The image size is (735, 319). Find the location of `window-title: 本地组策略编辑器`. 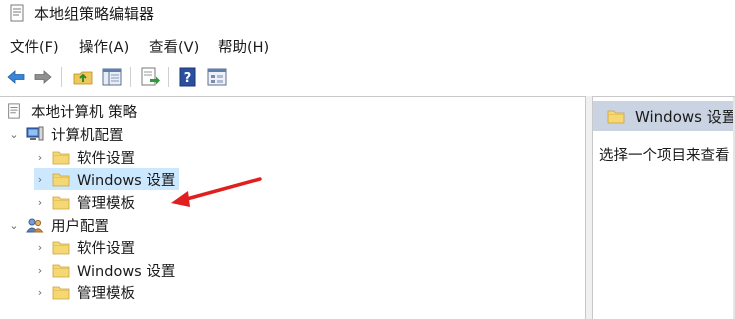

window-title: 本地组策略编辑器 is located at coordinates (94, 14).